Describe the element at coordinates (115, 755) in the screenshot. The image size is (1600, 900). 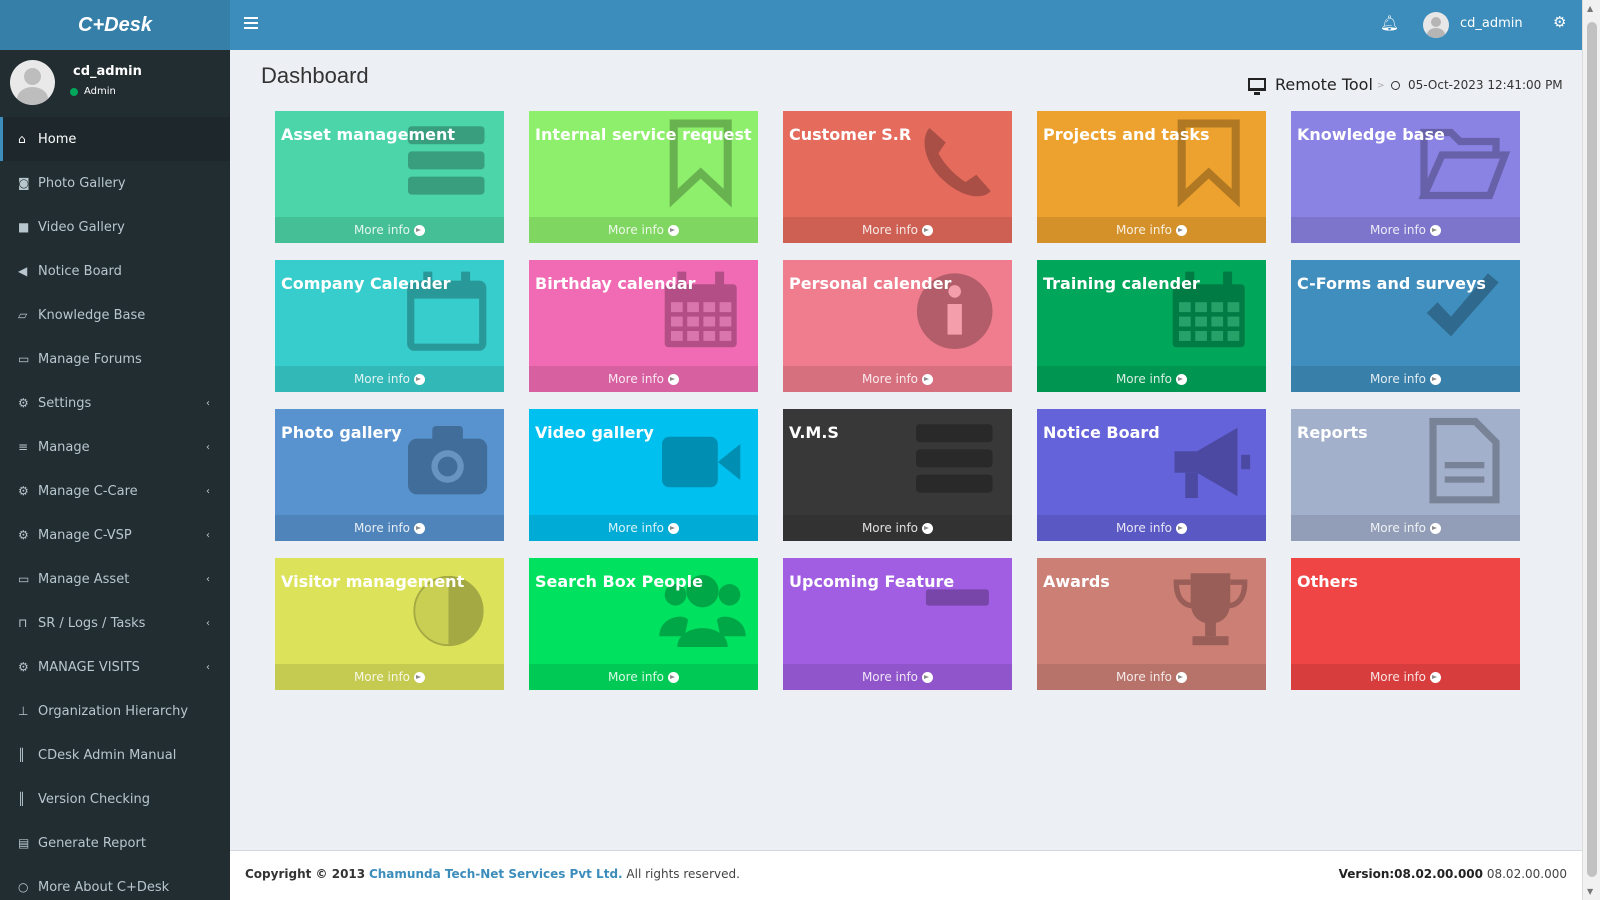
I see `sidebar-item-cdesk-admin-manual: ║ CDesk Admin Manual` at that location.